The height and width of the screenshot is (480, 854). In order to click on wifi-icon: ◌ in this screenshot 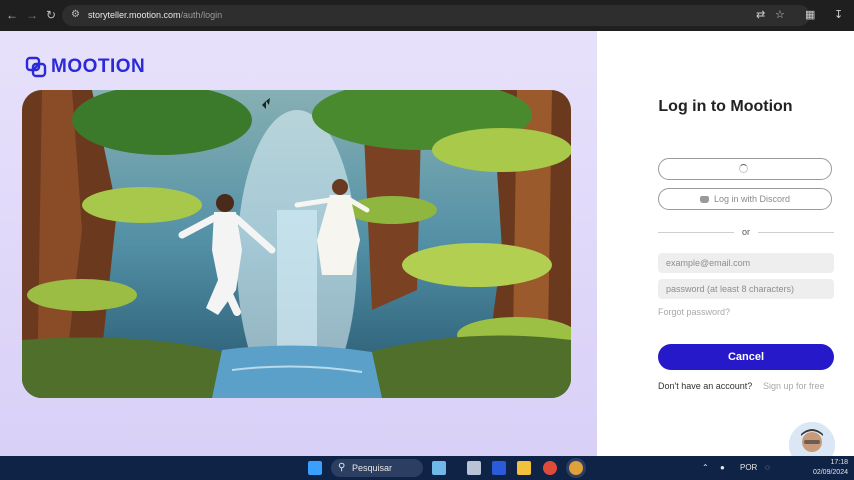, I will do `click(767, 467)`.